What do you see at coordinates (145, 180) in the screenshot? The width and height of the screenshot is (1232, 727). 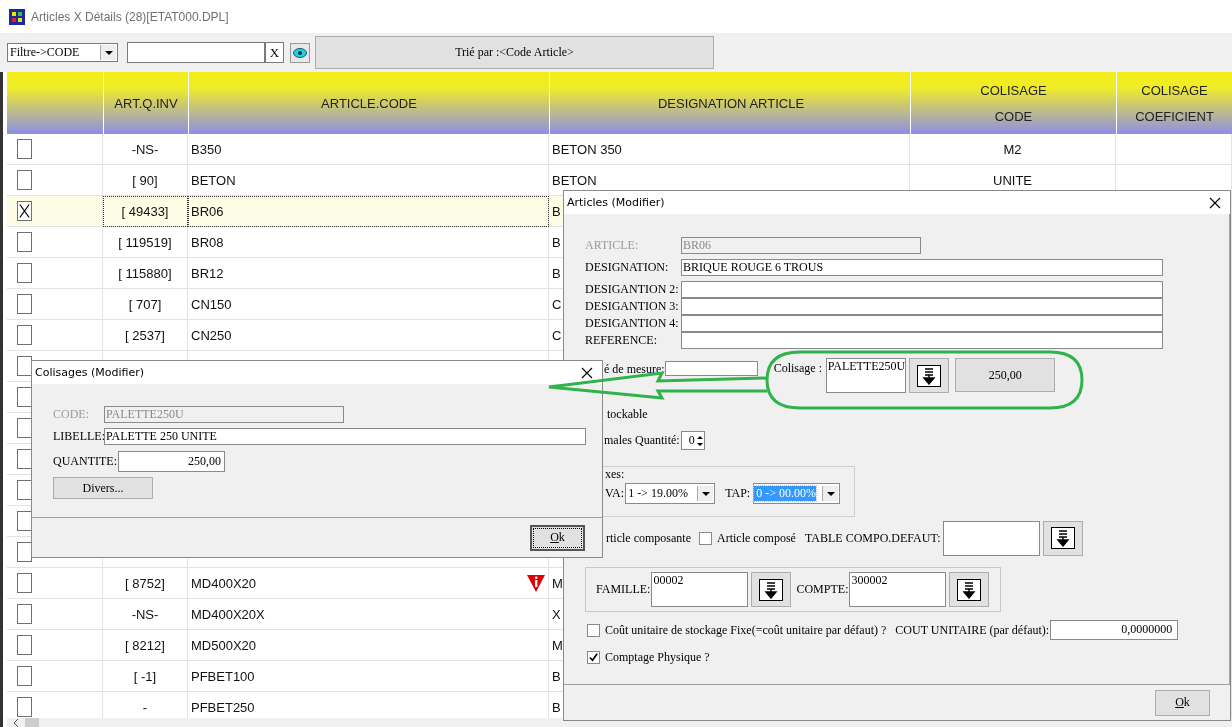 I see `table-cell: [ 90]` at bounding box center [145, 180].